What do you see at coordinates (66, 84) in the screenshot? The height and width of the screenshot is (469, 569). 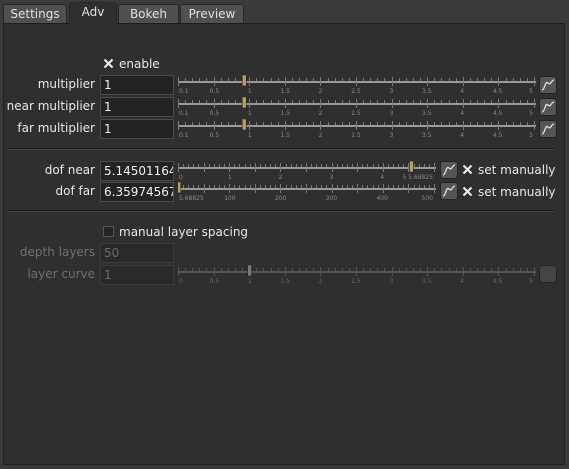 I see `multiplier-label: multiplier` at bounding box center [66, 84].